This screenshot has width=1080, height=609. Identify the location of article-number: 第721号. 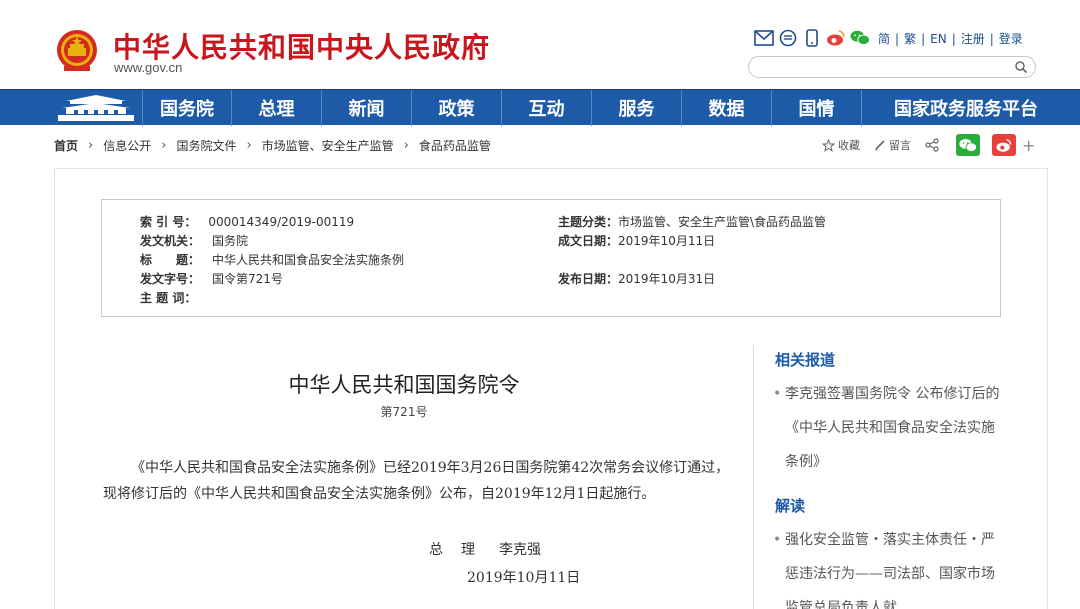
(404, 412).